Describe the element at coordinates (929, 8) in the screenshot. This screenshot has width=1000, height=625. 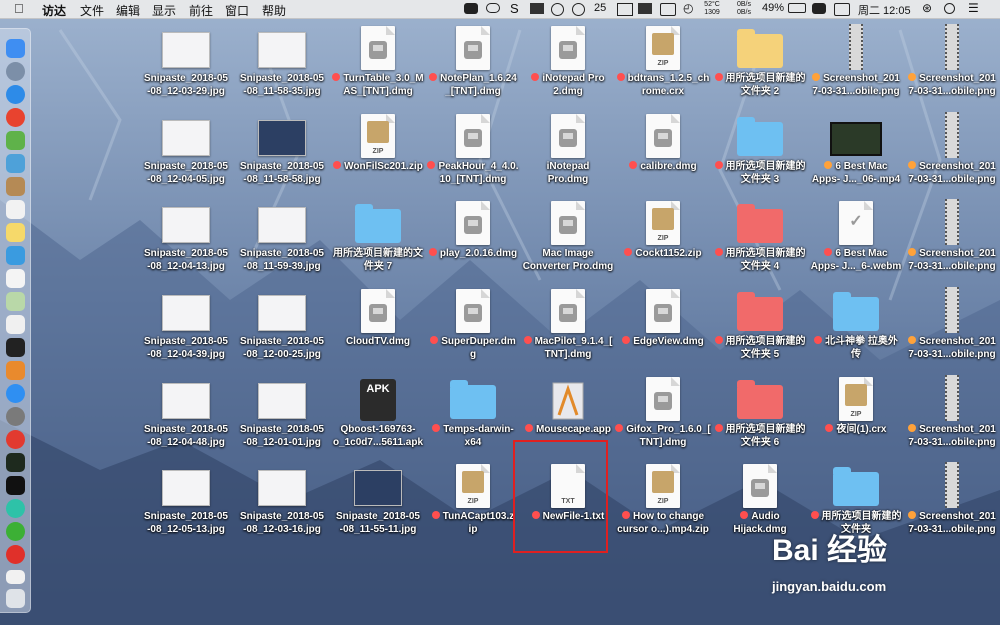
I see `bluetooth-icon: ⊛` at that location.